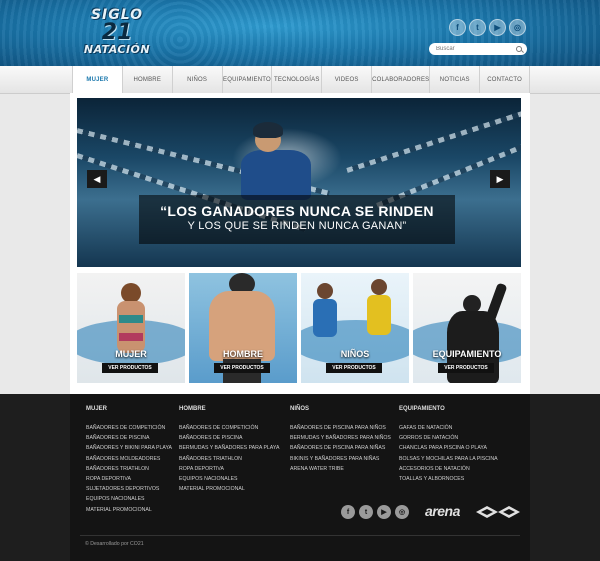 The image size is (600, 561). Describe the element at coordinates (300, 409) in the screenshot. I see `footer-heading: NIÑOS` at that location.